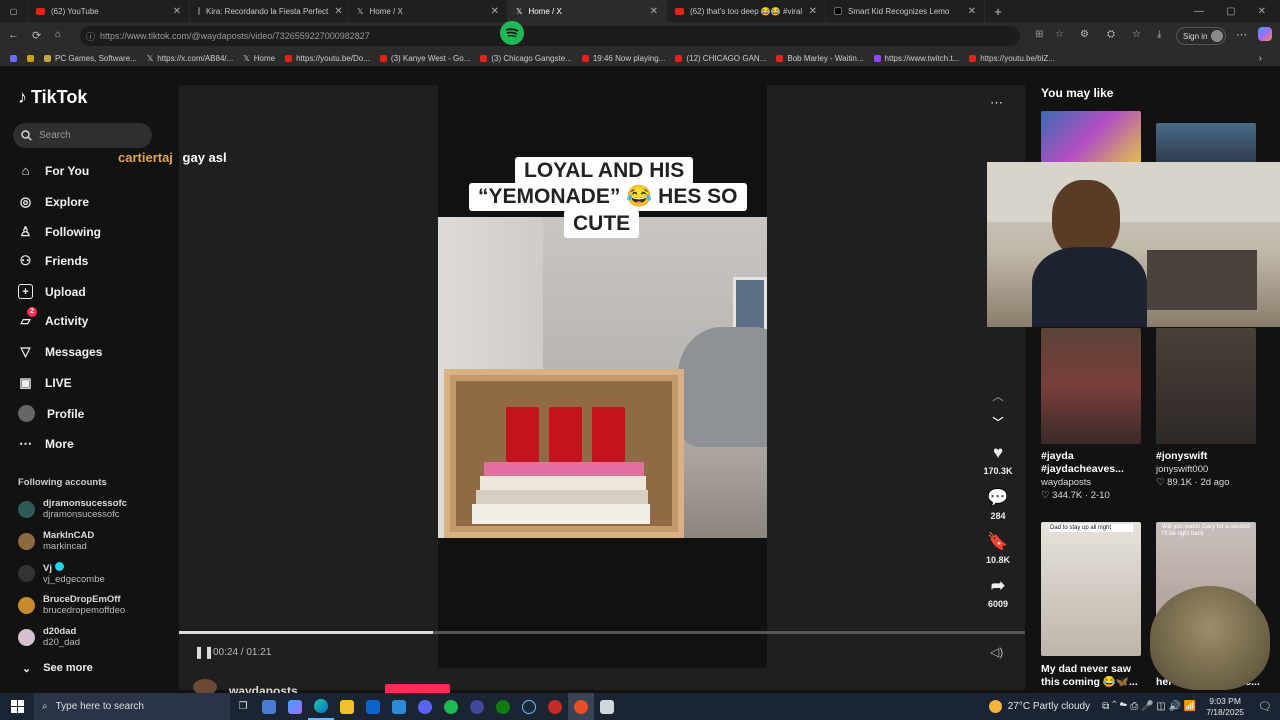  Describe the element at coordinates (53, 317) in the screenshot. I see `nav-activity: ▱ 2 Activity` at that location.